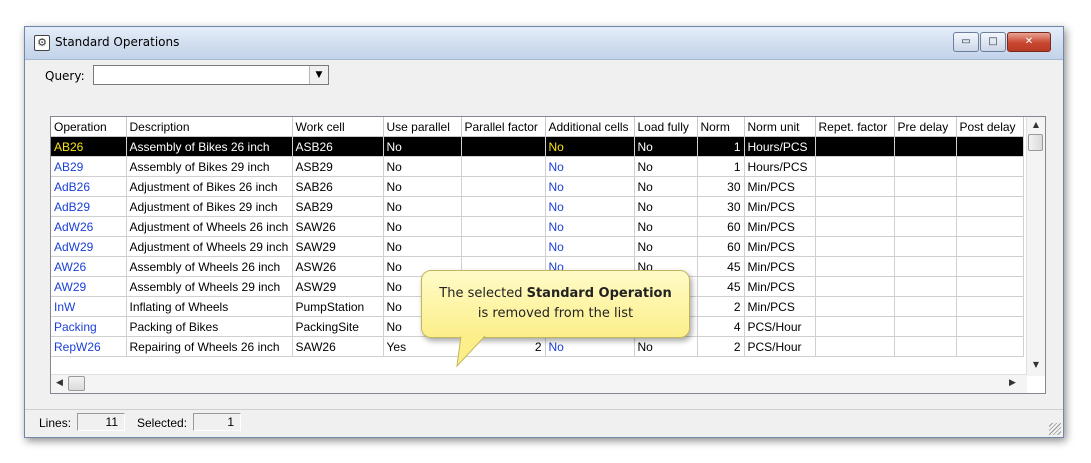 Image resolution: width=1091 pixels, height=463 pixels. I want to click on vertical-scrollbar: ▲ ▼, so click(1035, 246).